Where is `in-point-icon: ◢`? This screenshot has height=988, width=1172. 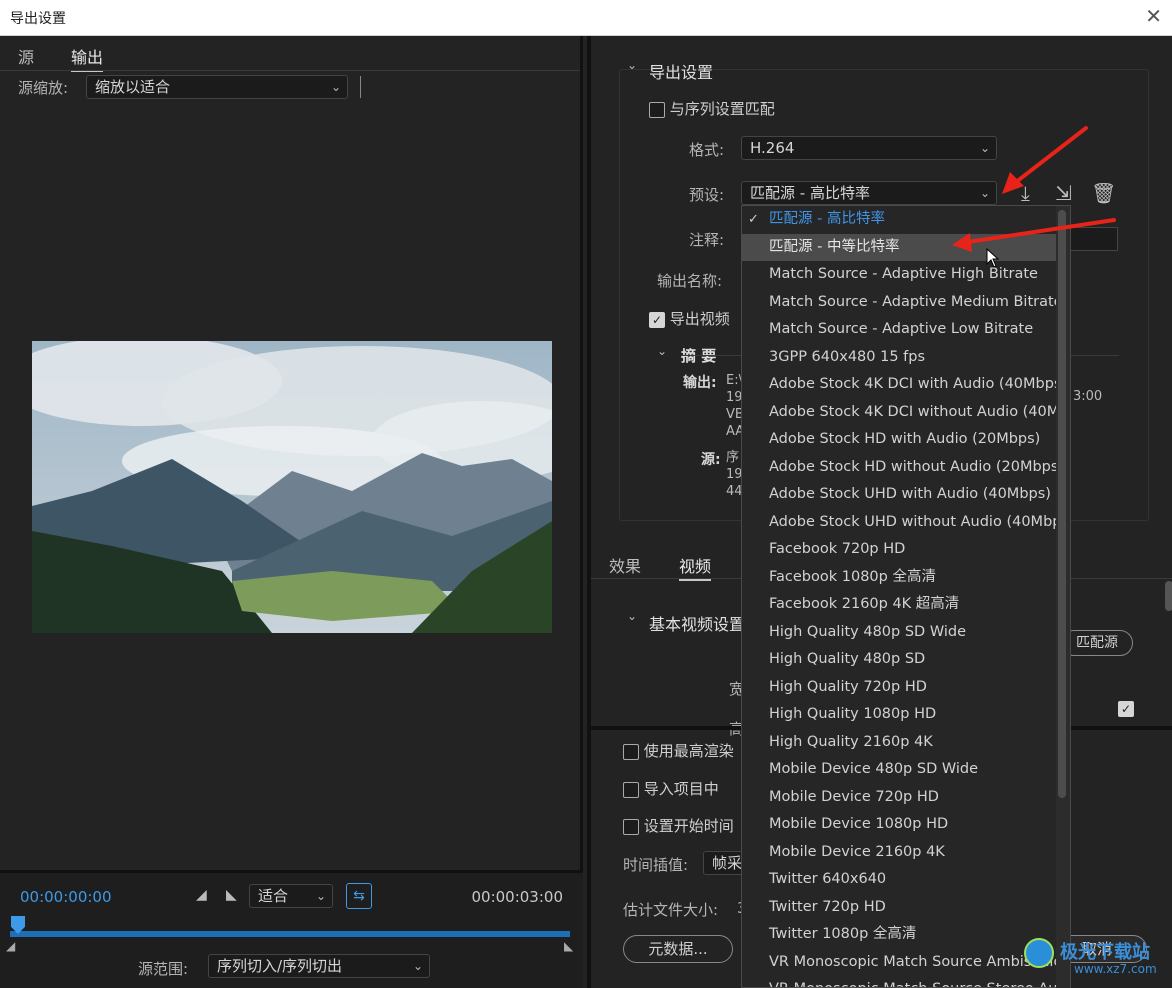 in-point-icon: ◢ is located at coordinates (10, 946).